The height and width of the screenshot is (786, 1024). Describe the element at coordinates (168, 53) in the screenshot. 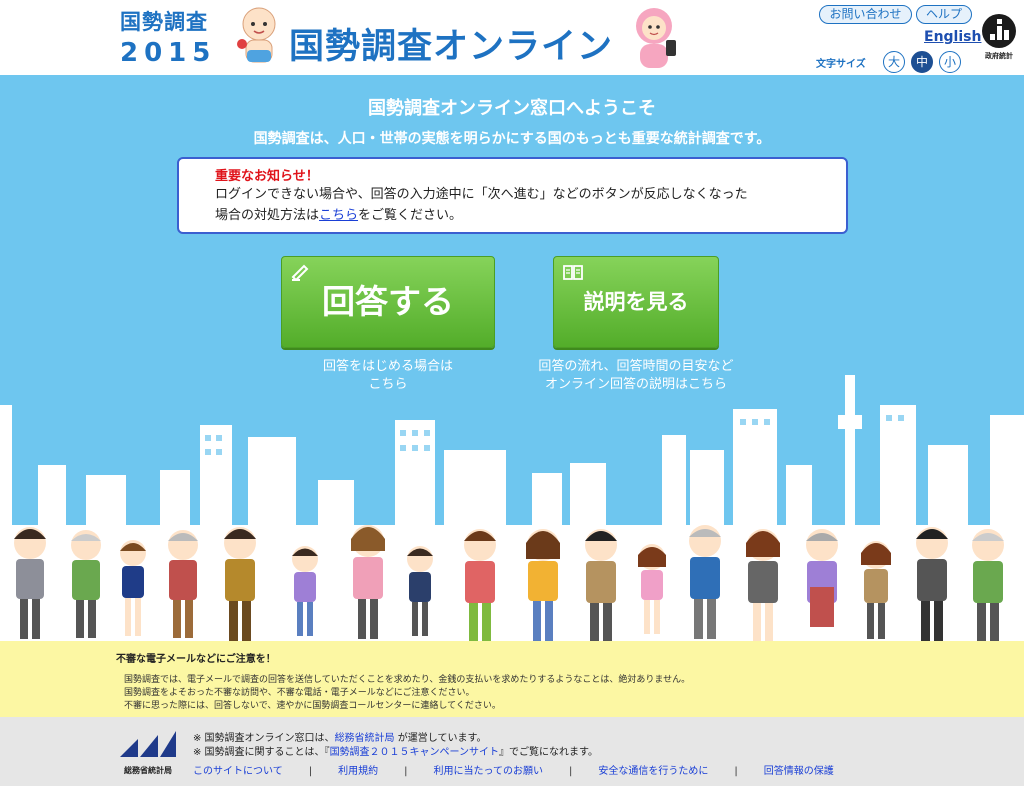

I see `logo-line2: 2015` at that location.